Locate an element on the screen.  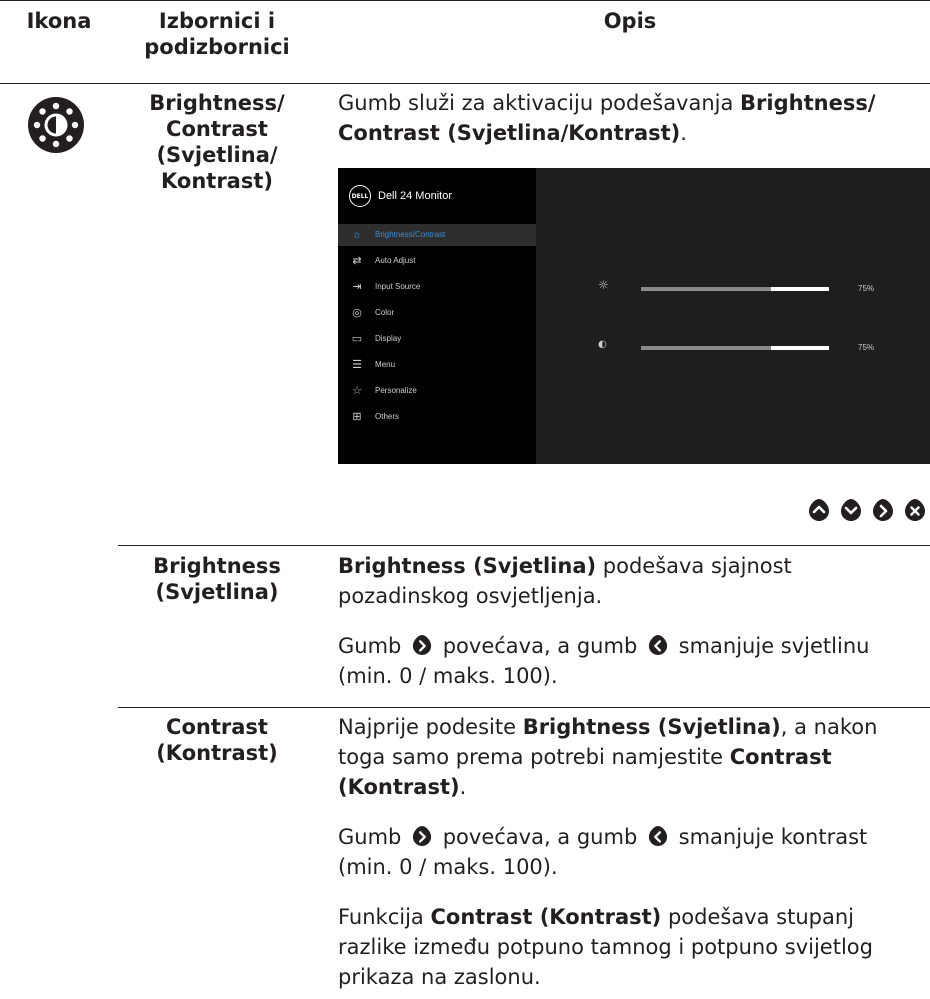
header-icon: Ikona is located at coordinates (59, 21).